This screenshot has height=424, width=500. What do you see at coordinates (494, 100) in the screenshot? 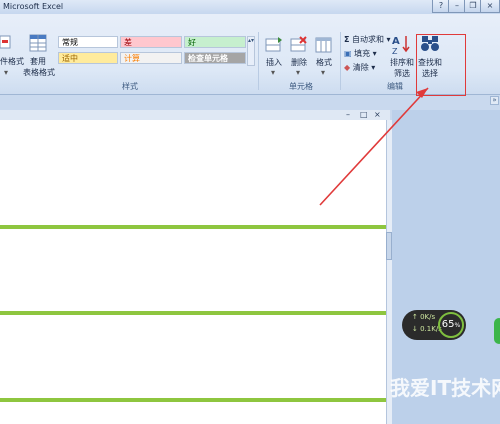
I see `ribbon-expand-icon: »` at bounding box center [494, 100].